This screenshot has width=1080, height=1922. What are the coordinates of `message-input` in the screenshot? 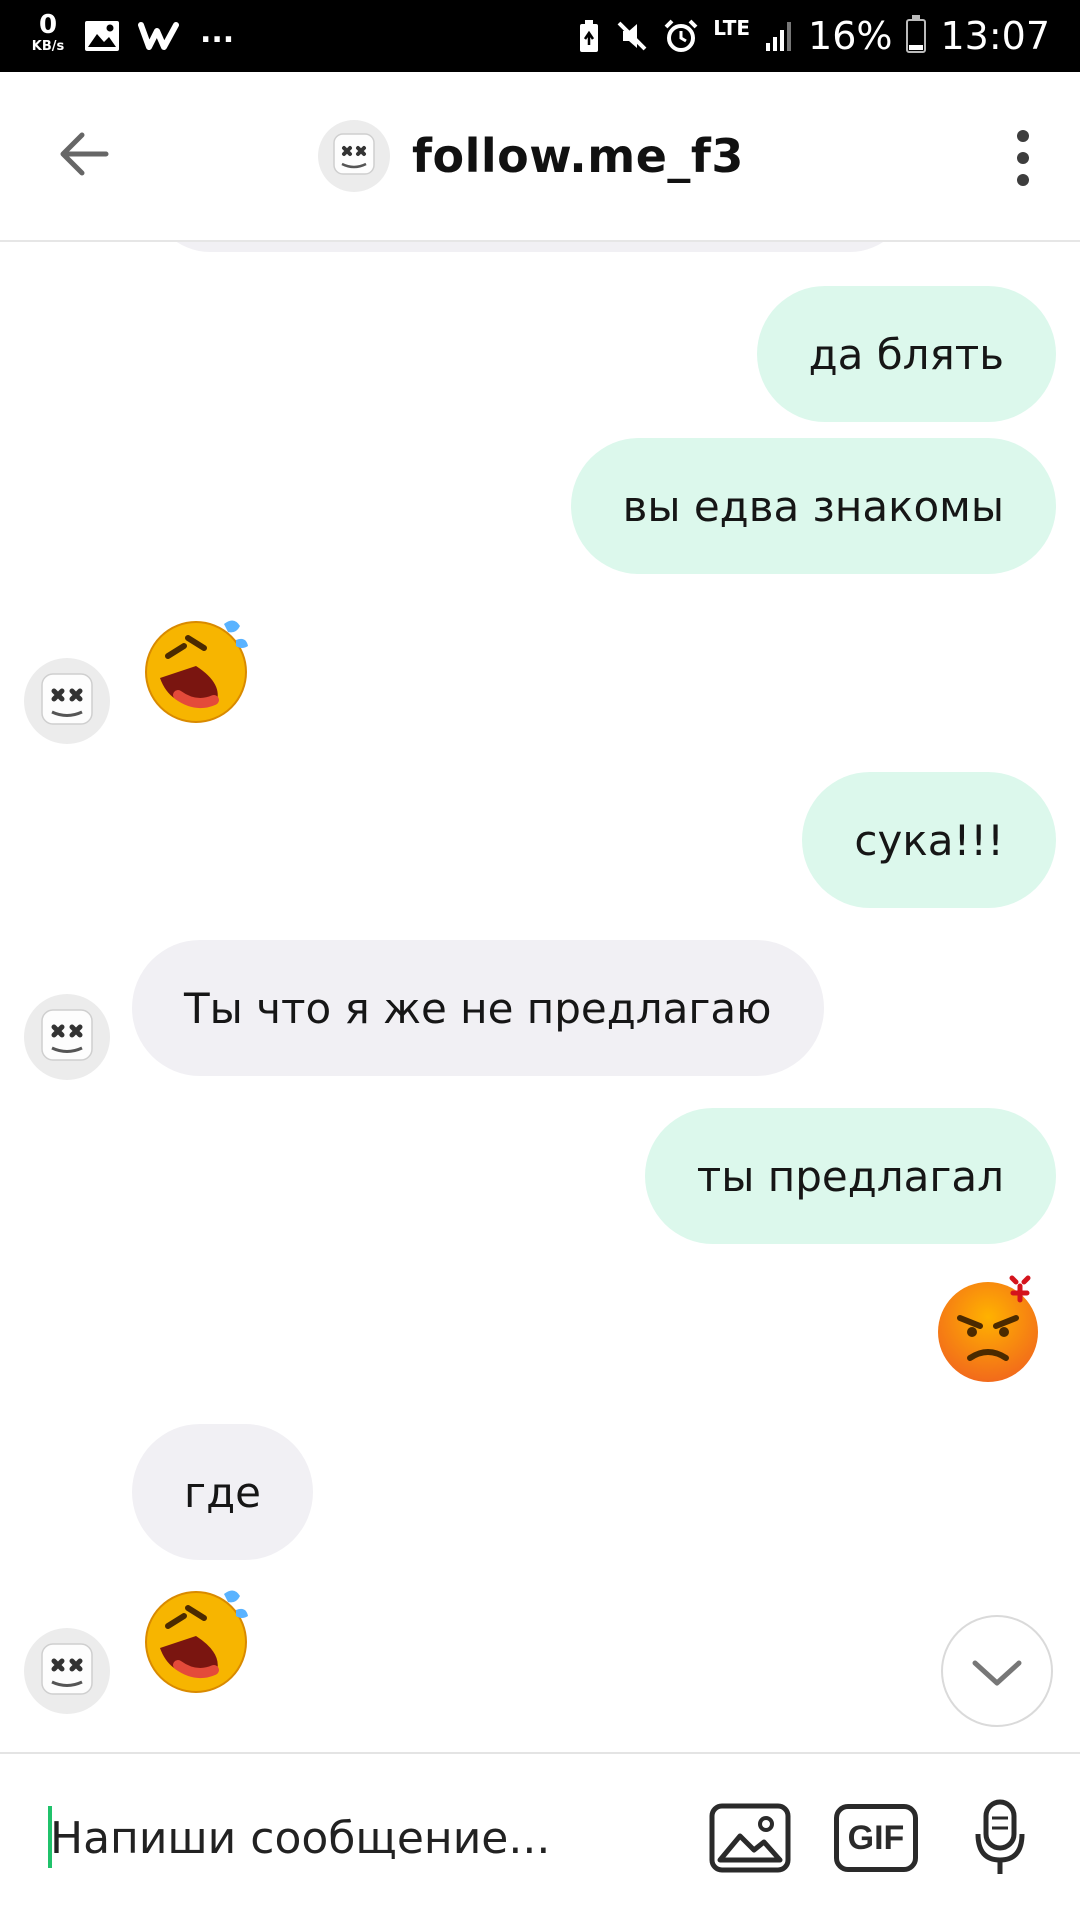 It's located at (360, 1838).